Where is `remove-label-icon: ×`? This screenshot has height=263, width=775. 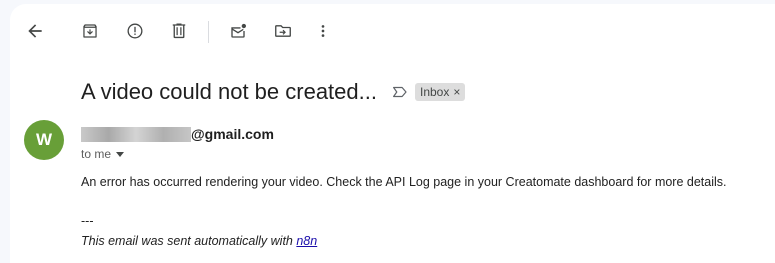
remove-label-icon: × is located at coordinates (456, 92).